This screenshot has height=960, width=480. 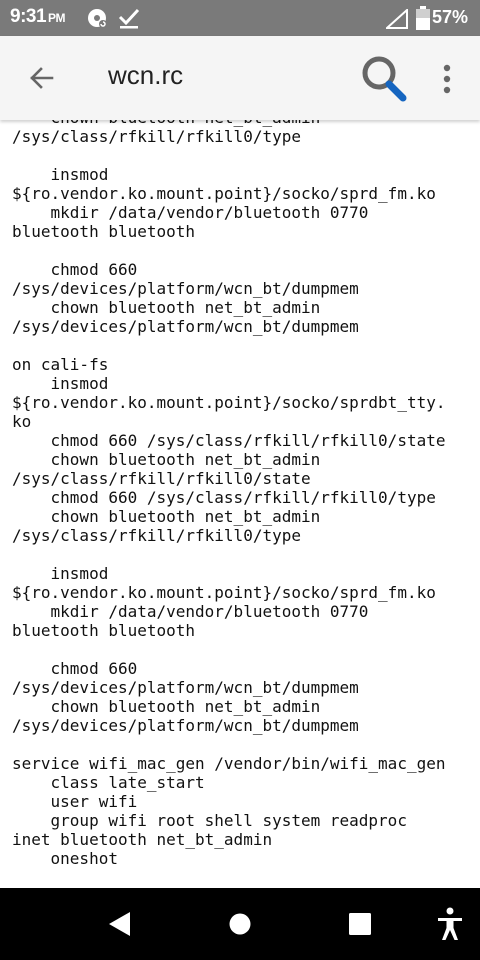 What do you see at coordinates (120, 924) in the screenshot?
I see `back-triangle-icon` at bounding box center [120, 924].